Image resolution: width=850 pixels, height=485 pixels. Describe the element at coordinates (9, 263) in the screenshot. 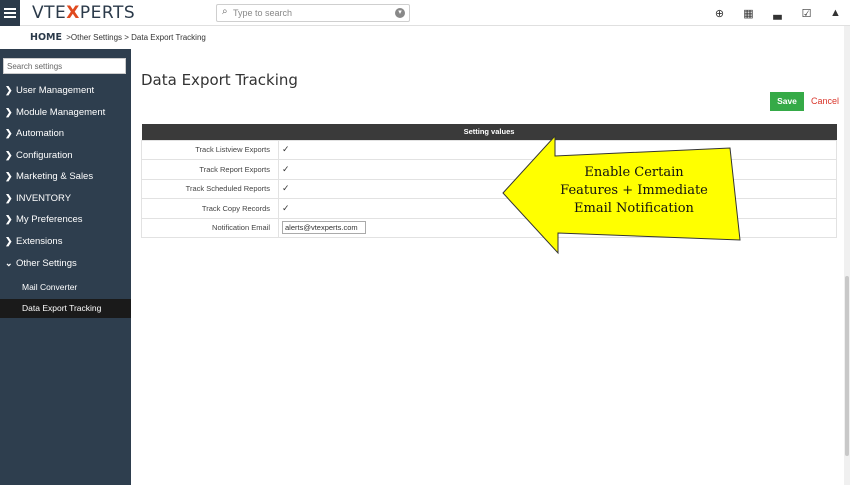

I see `chevron-down-icon: ⌄` at that location.